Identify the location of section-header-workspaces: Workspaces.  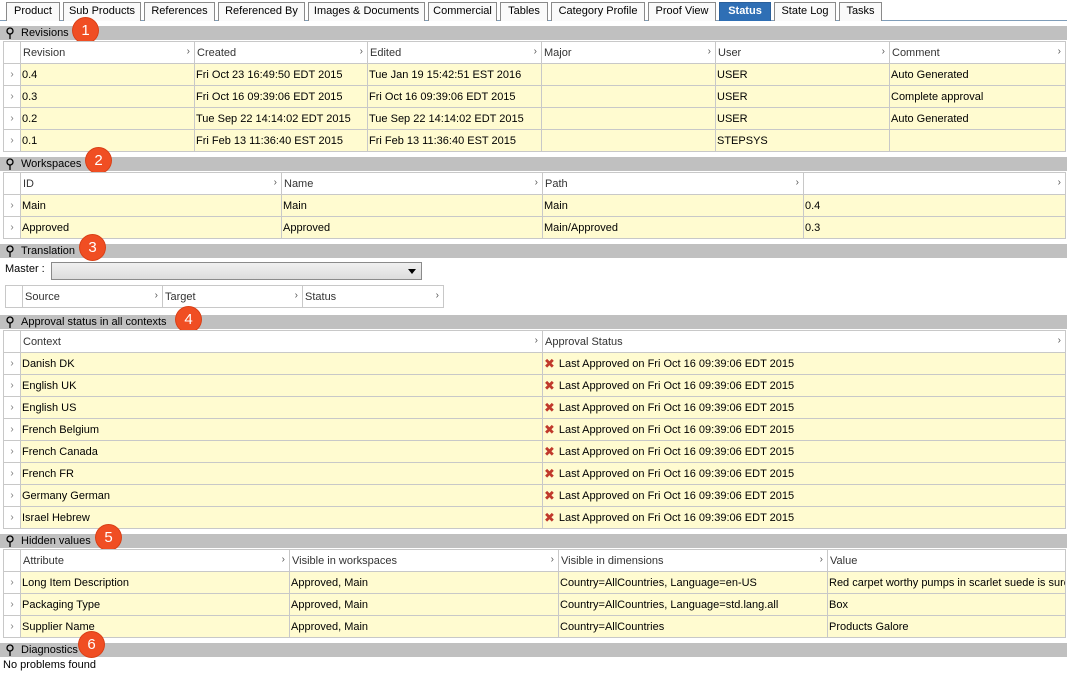
(533, 164).